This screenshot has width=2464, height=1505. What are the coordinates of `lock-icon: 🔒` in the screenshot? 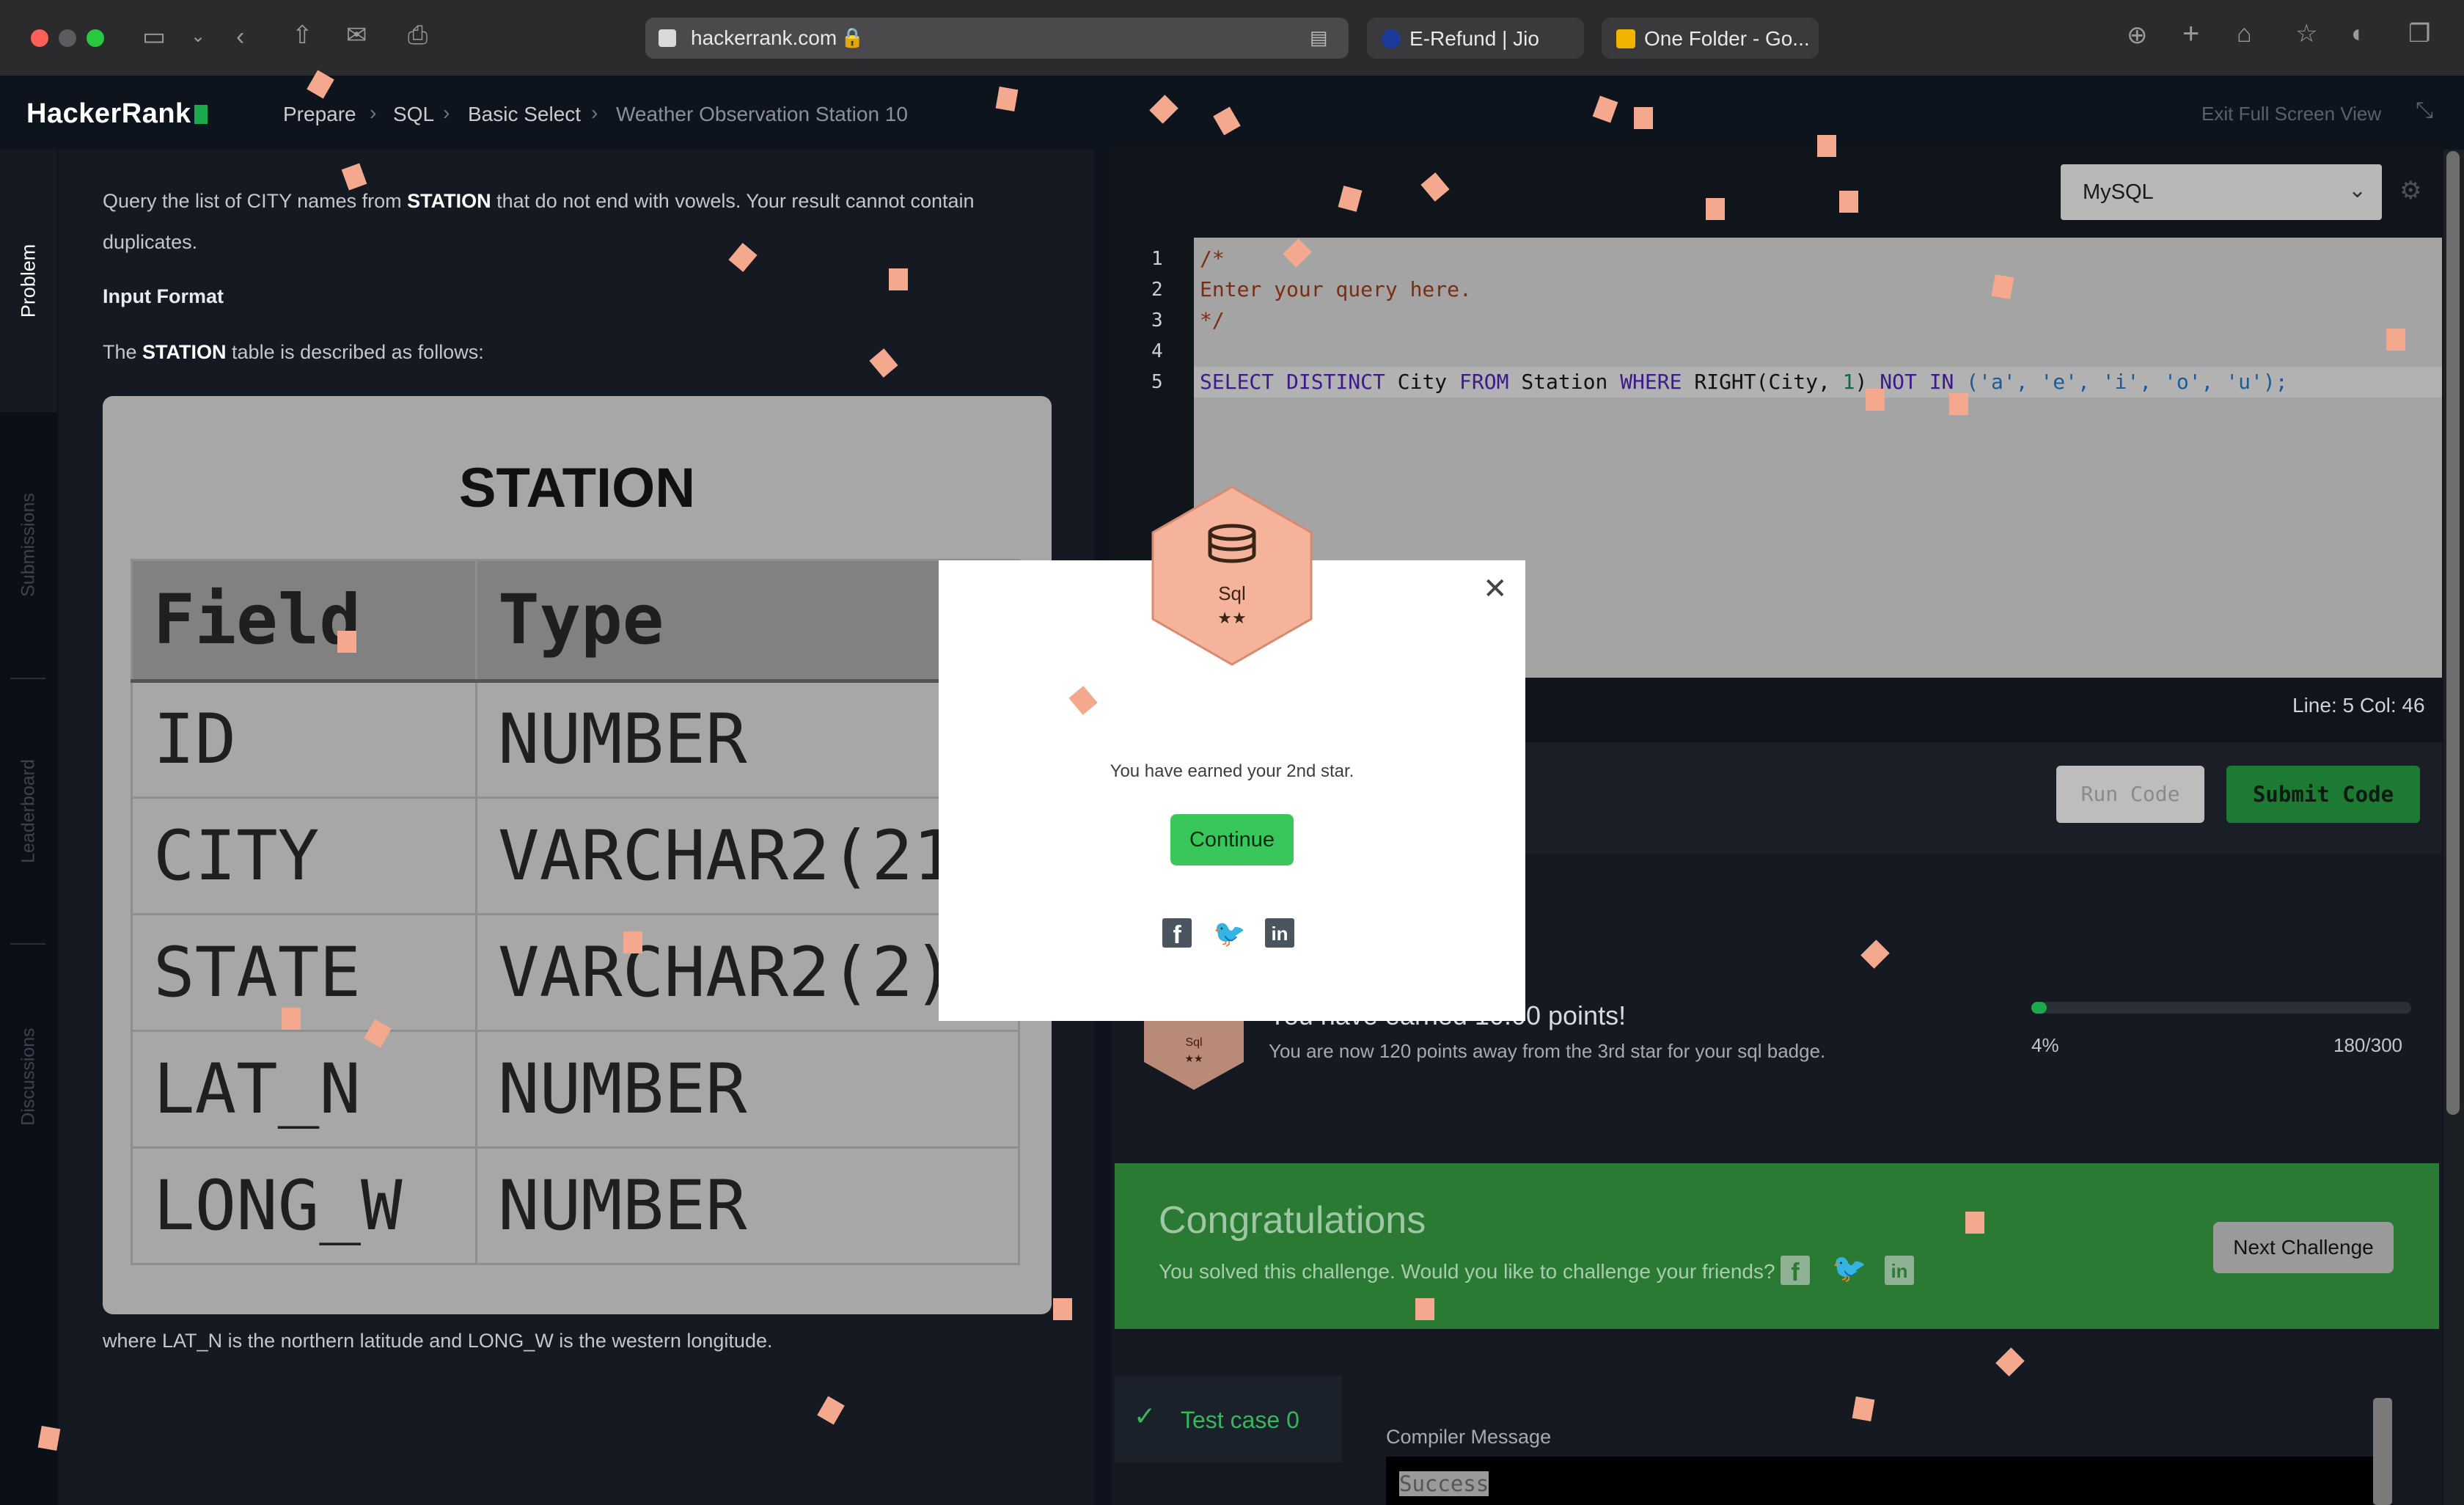 It's located at (852, 37).